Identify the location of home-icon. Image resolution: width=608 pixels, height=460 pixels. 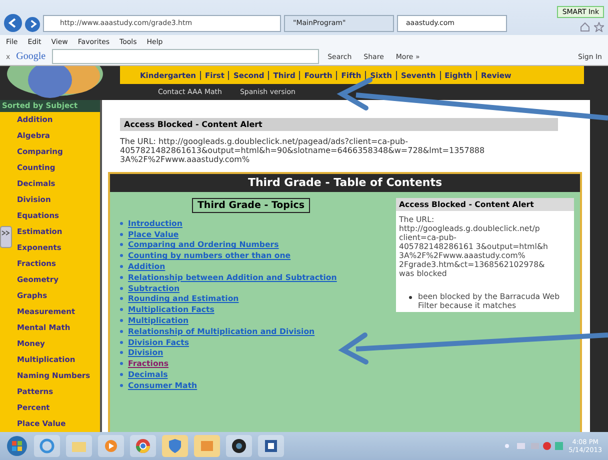
(585, 27).